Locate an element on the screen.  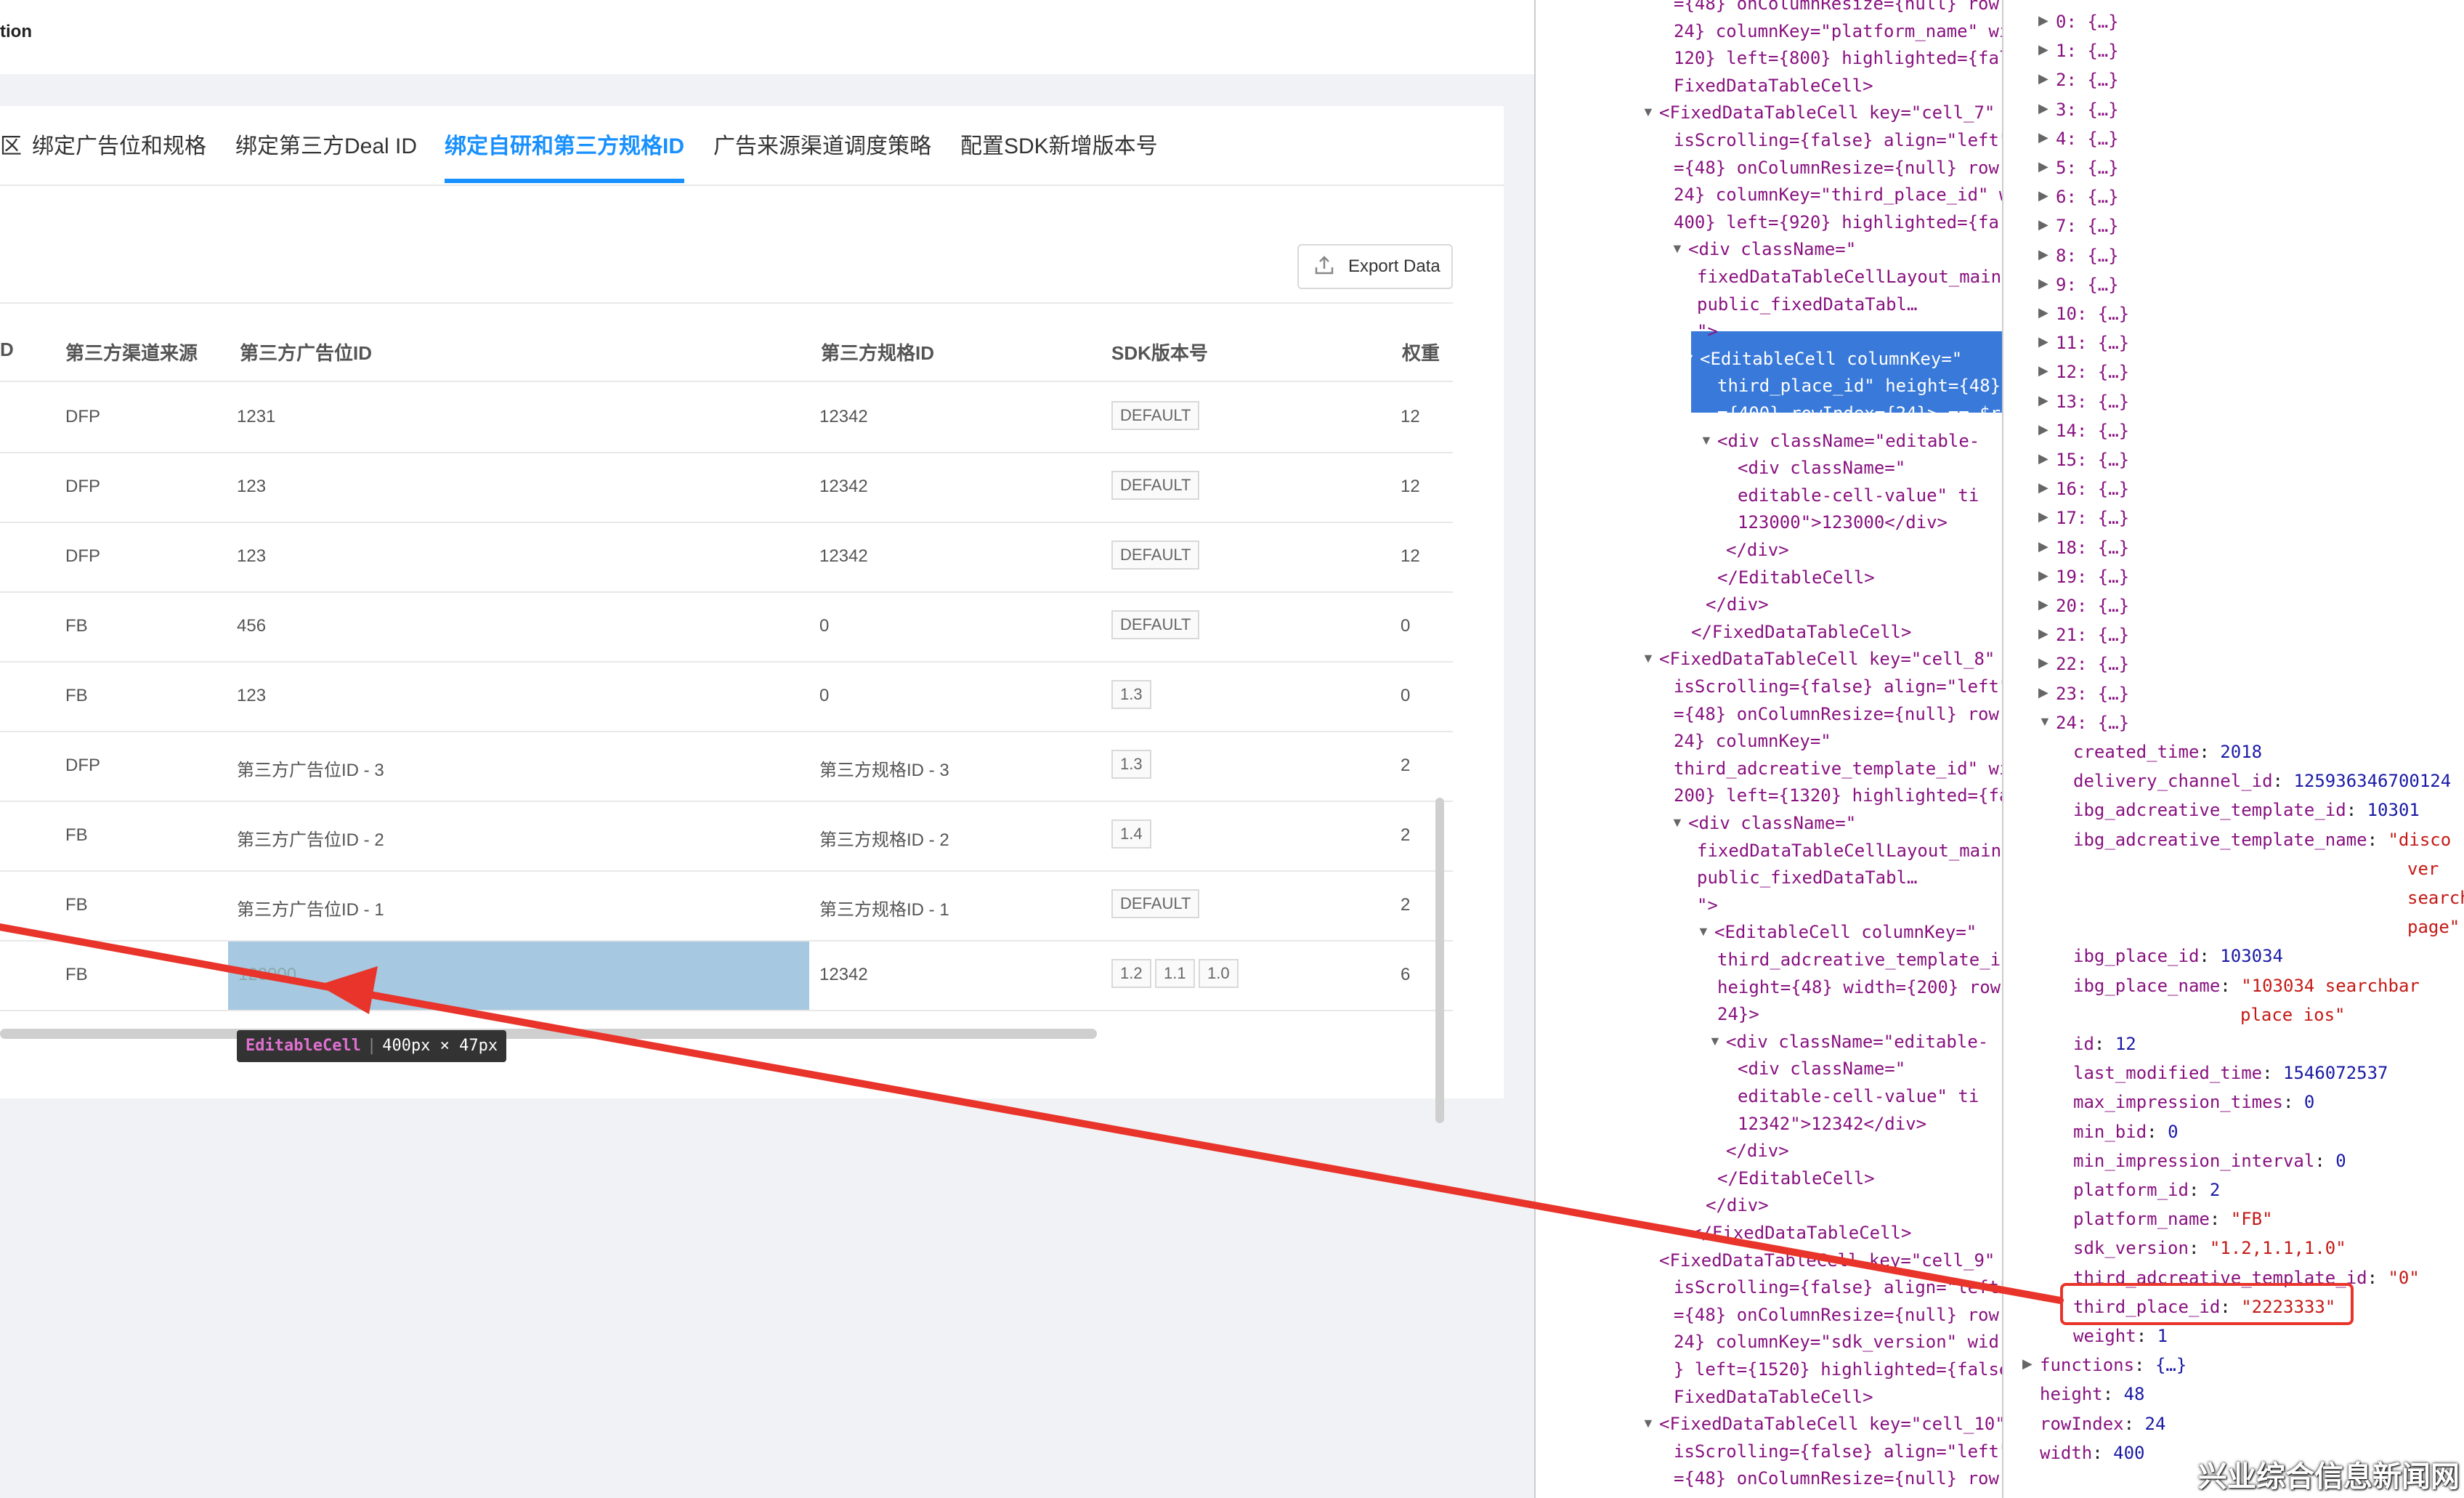
props-array-item: 5: {…} is located at coordinates (2087, 168).